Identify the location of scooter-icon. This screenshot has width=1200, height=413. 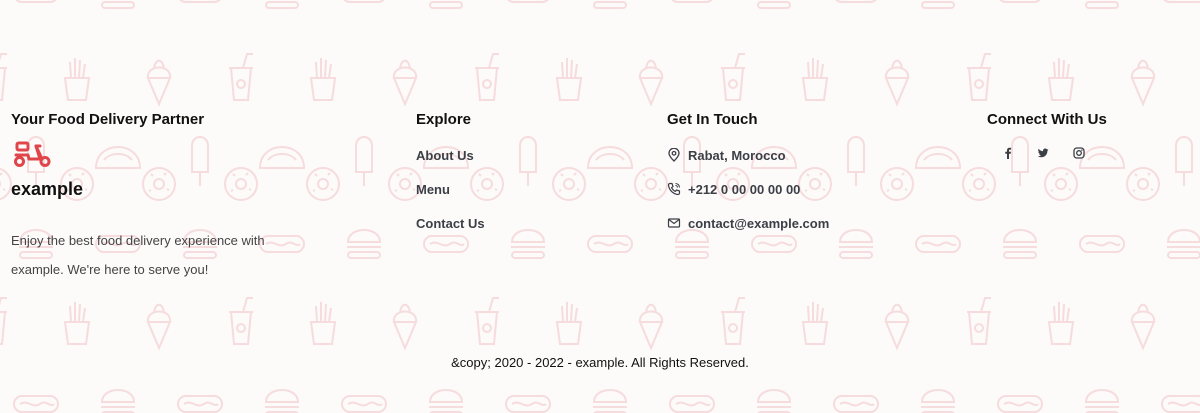
(32, 154).